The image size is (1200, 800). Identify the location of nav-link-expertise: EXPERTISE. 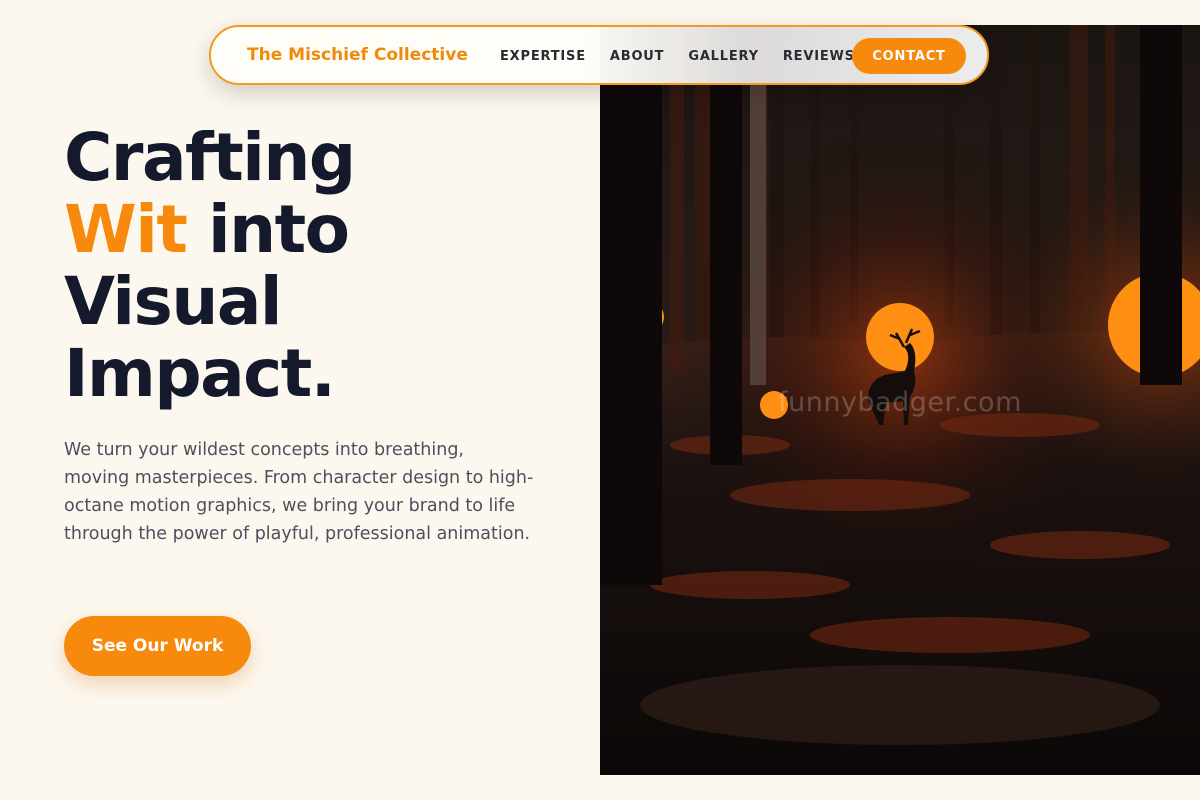
(543, 57).